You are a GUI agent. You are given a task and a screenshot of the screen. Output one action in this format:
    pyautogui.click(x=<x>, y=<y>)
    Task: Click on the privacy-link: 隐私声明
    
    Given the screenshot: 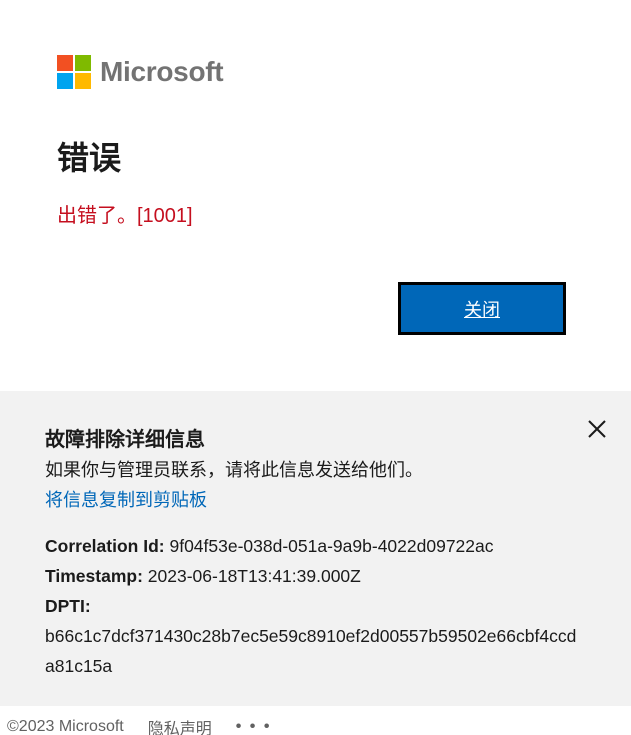 What is the action you would take?
    pyautogui.click(x=180, y=725)
    